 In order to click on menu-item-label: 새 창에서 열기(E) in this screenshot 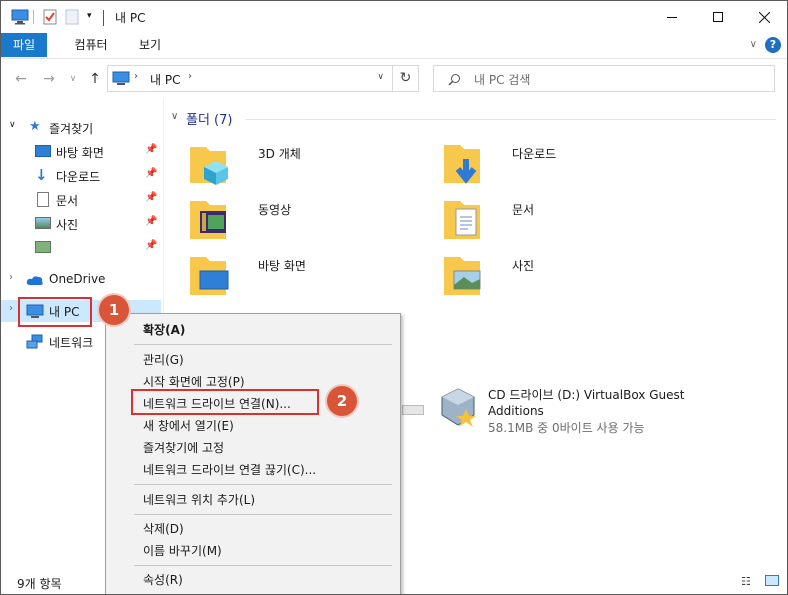, I will do `click(188, 426)`.